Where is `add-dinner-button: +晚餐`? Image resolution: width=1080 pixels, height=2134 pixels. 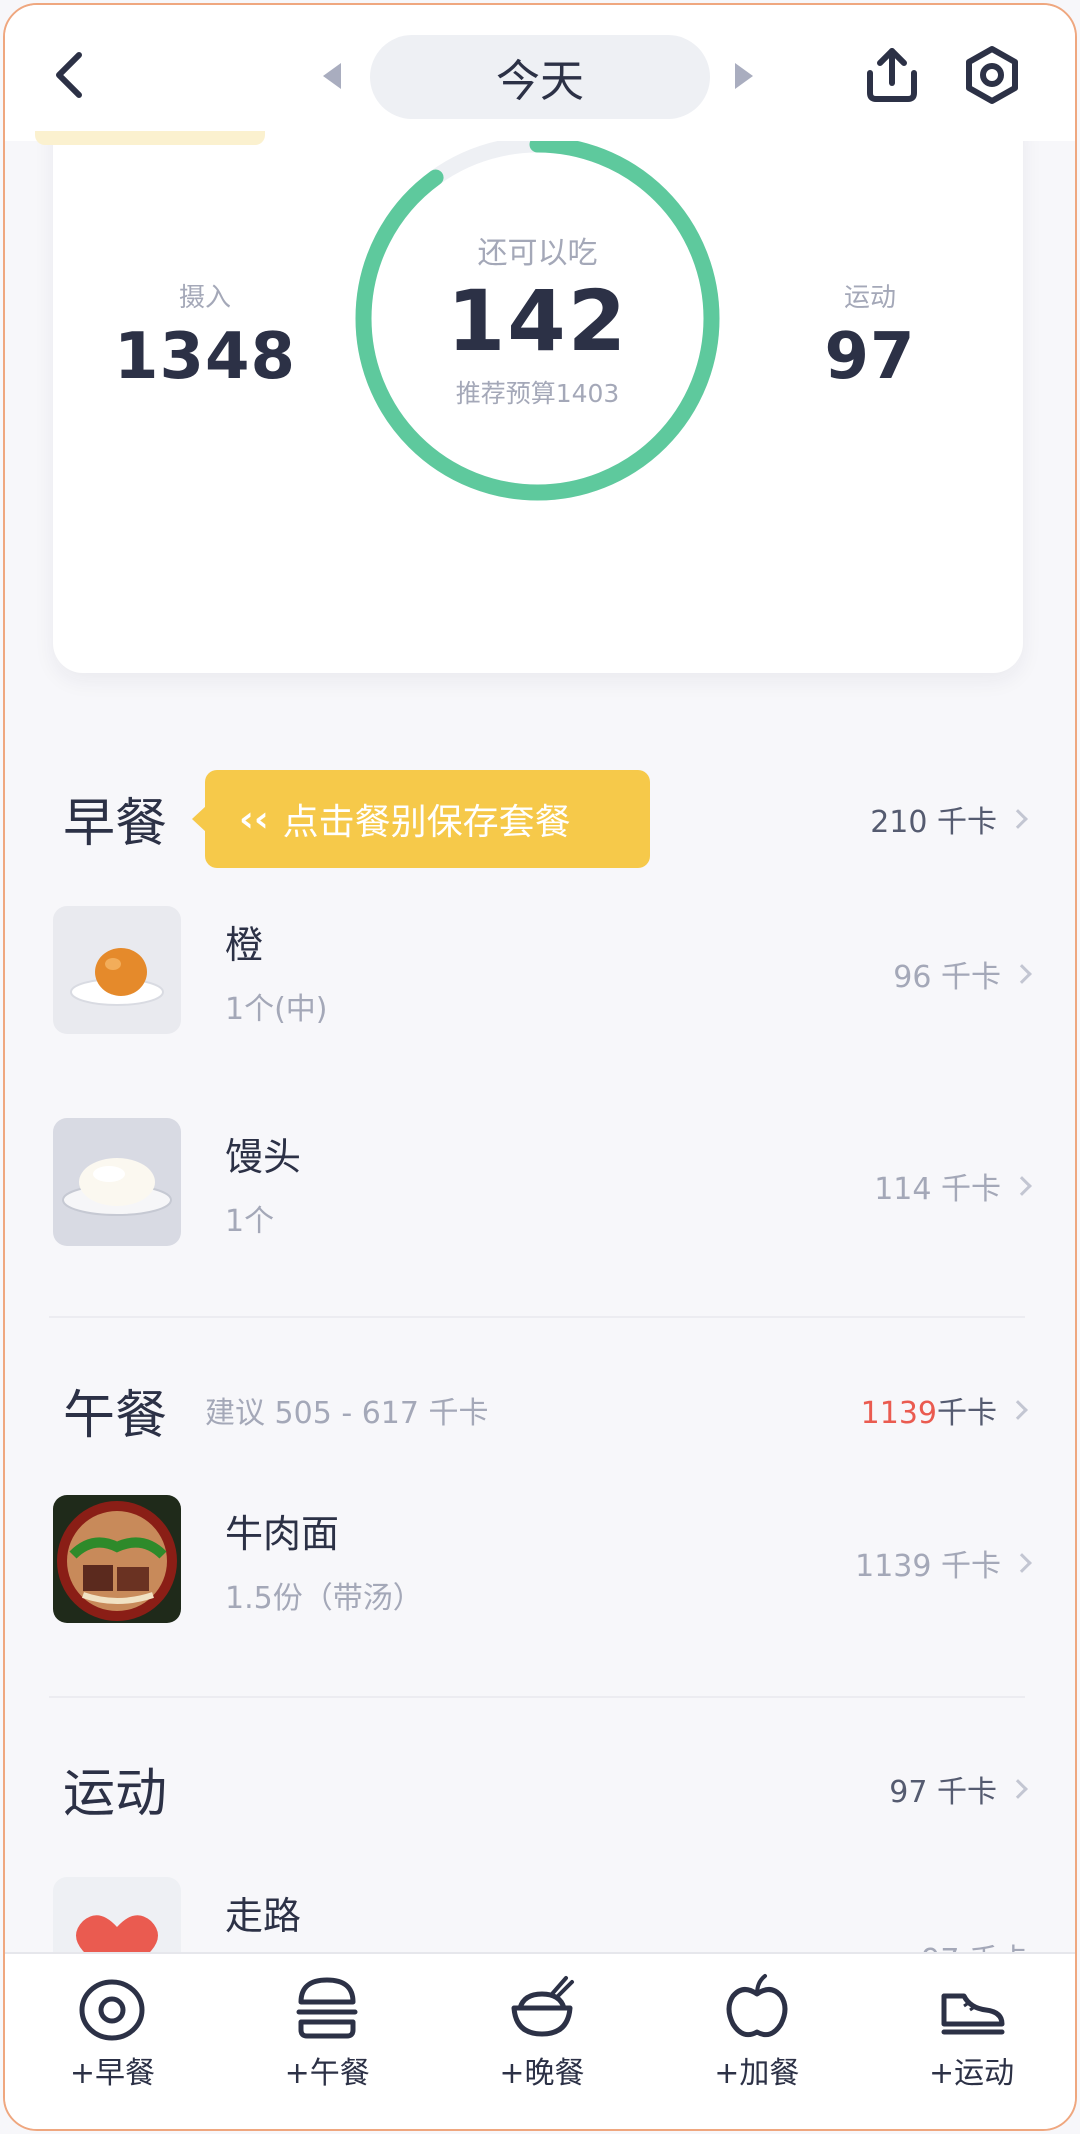
add-dinner-button: +晚餐 is located at coordinates (542, 2041).